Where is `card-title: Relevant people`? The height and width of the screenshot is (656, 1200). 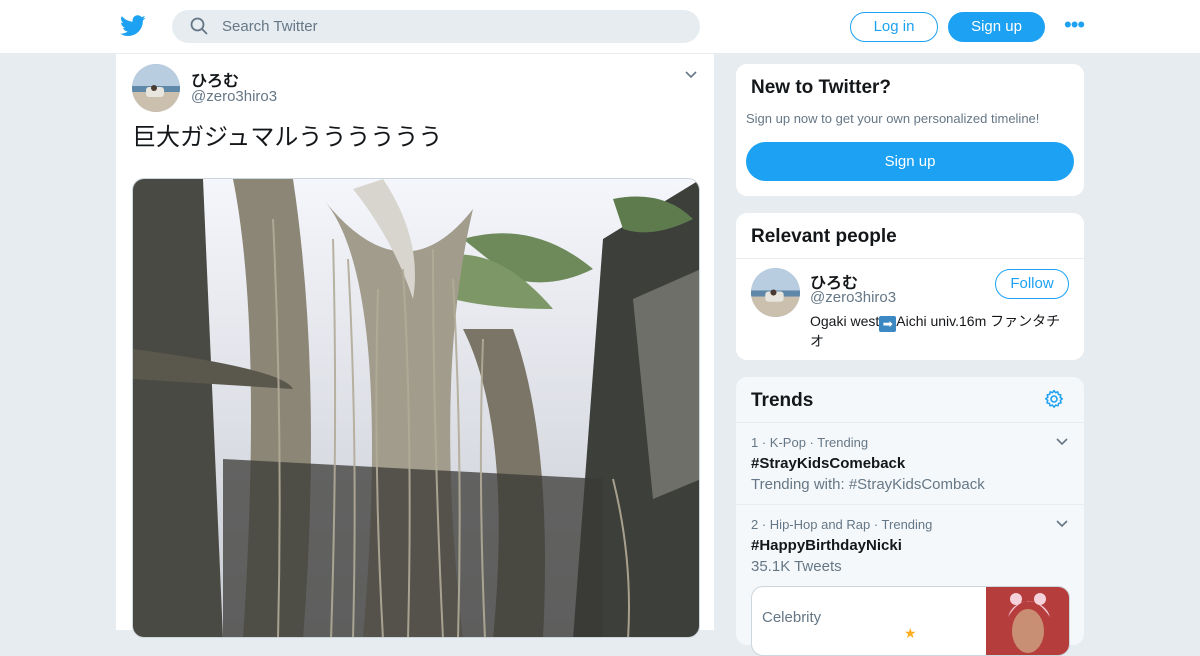 card-title: Relevant people is located at coordinates (824, 236).